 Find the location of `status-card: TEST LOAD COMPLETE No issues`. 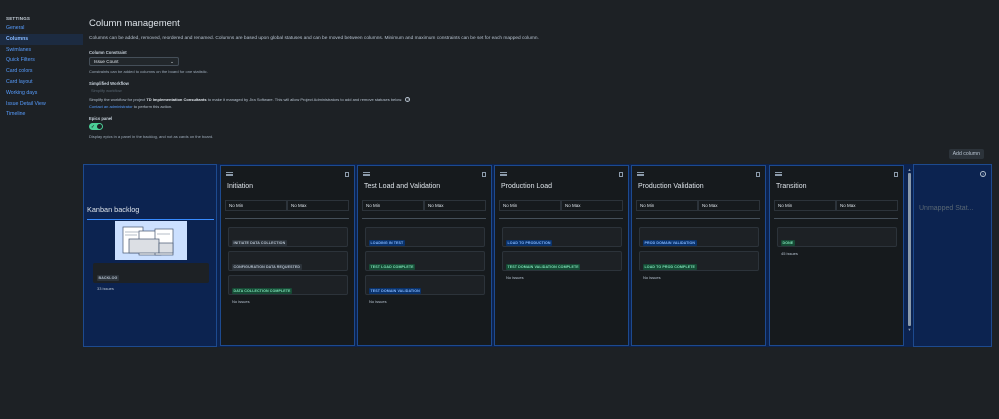

status-card: TEST LOAD COMPLETE No issues is located at coordinates (425, 265).